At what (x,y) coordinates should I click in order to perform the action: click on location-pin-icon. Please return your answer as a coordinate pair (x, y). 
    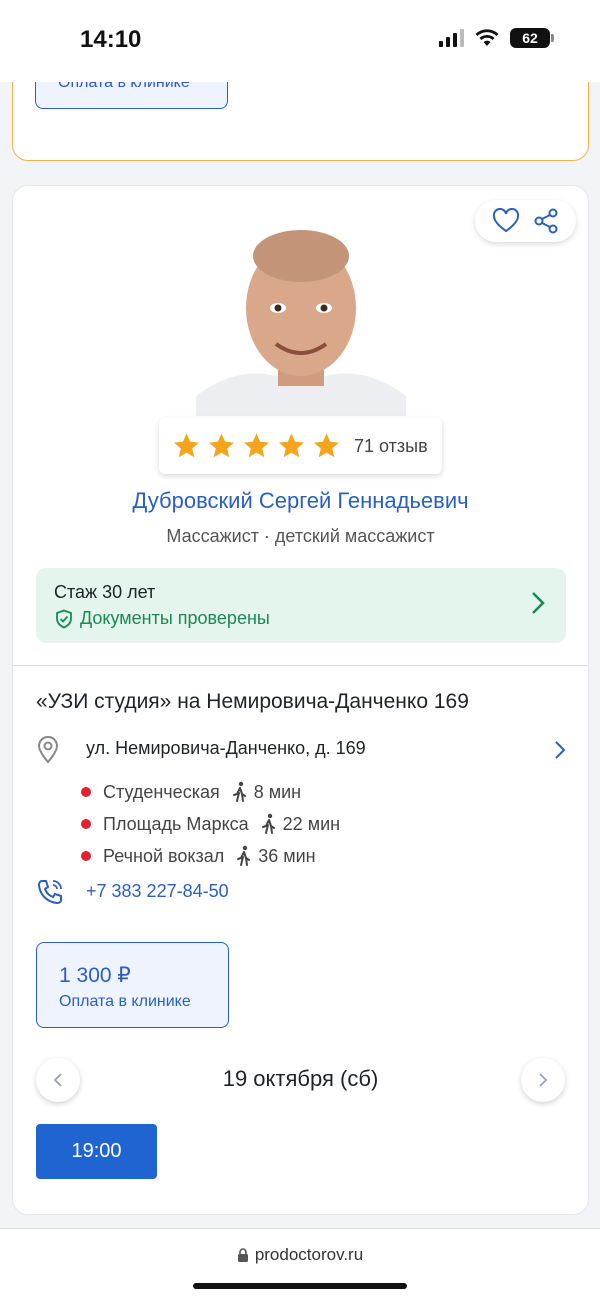
    Looking at the image, I should click on (48, 750).